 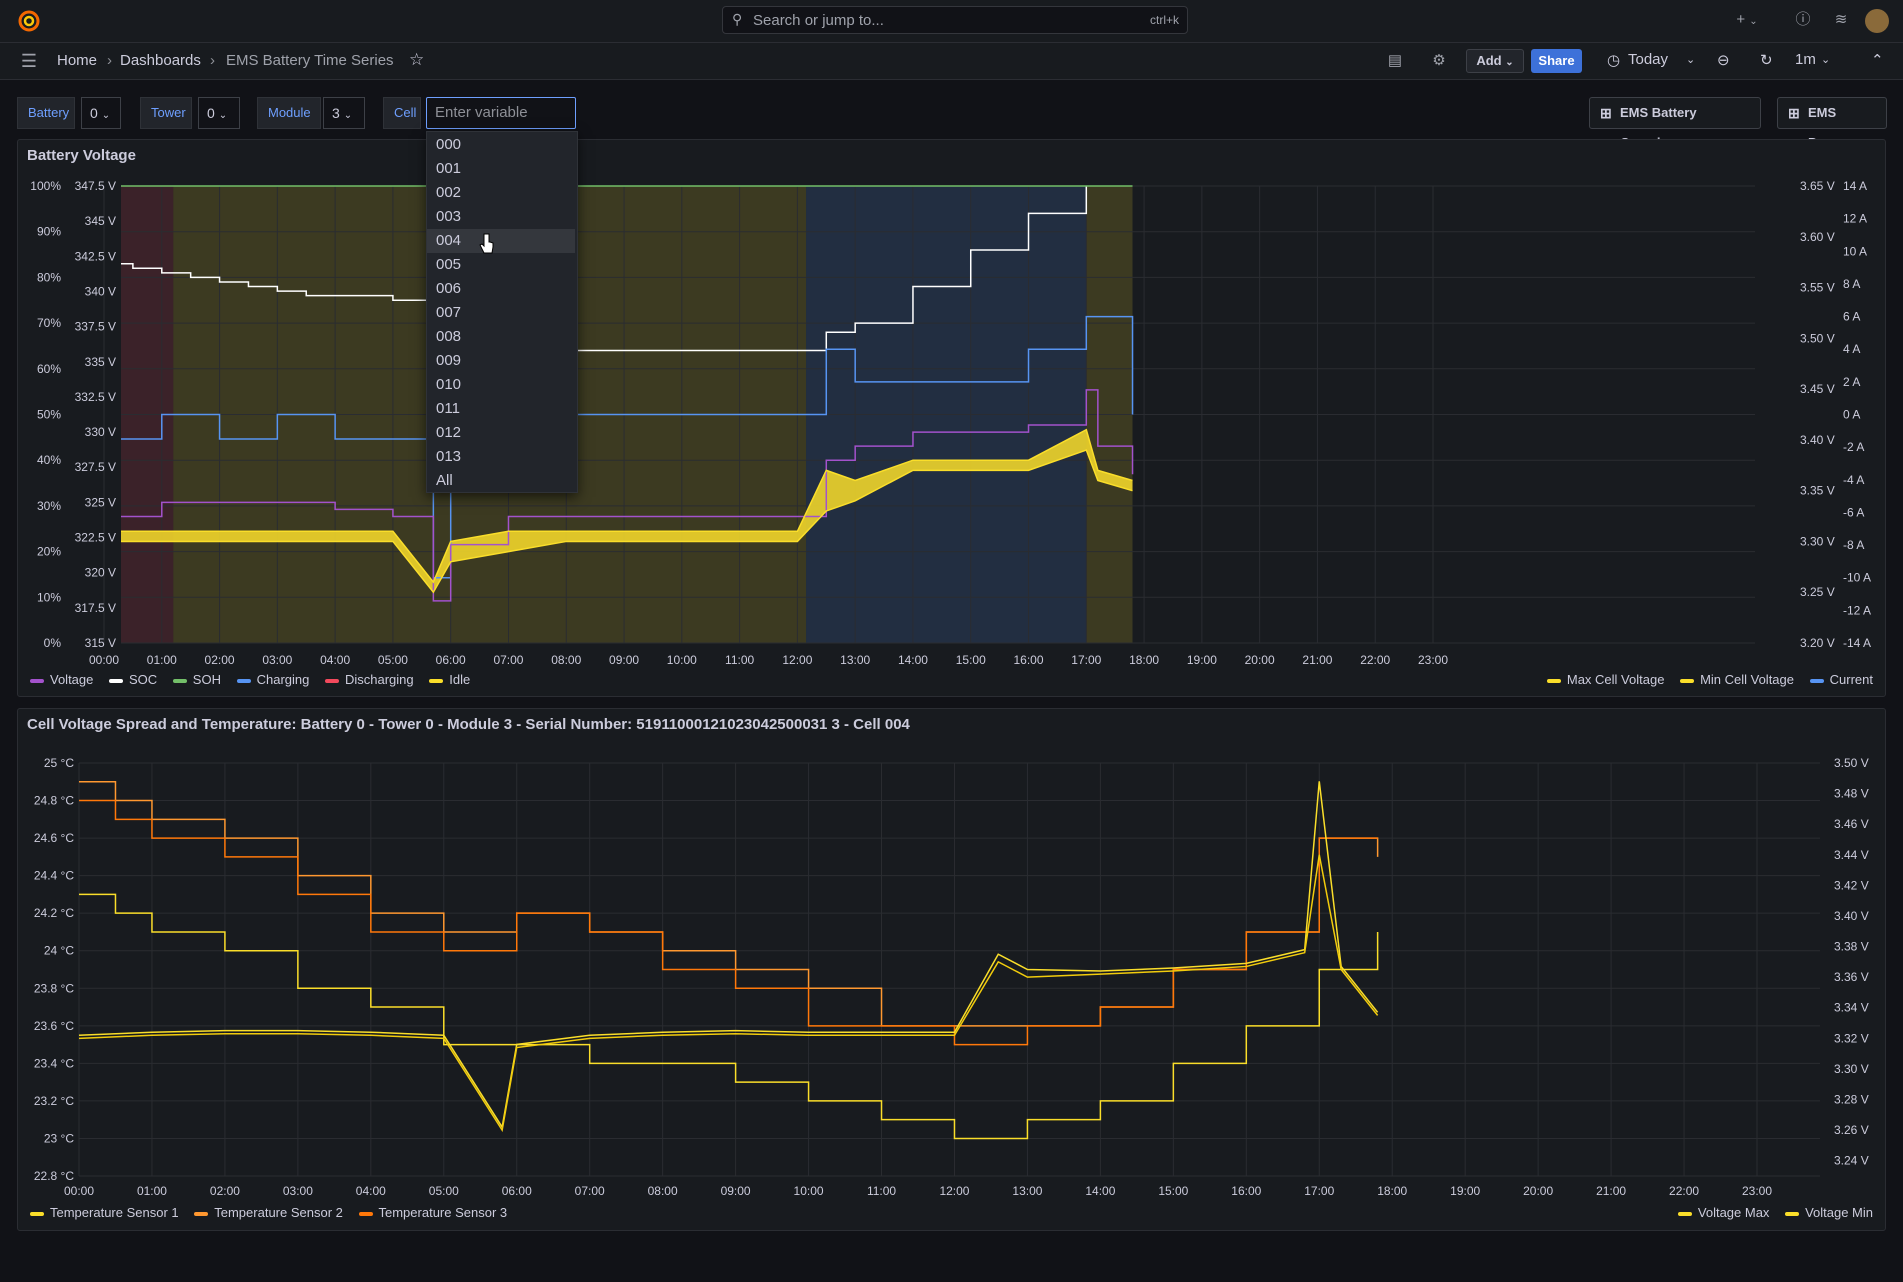 What do you see at coordinates (881, 1191) in the screenshot?
I see `x-tick-label: 11:00` at bounding box center [881, 1191].